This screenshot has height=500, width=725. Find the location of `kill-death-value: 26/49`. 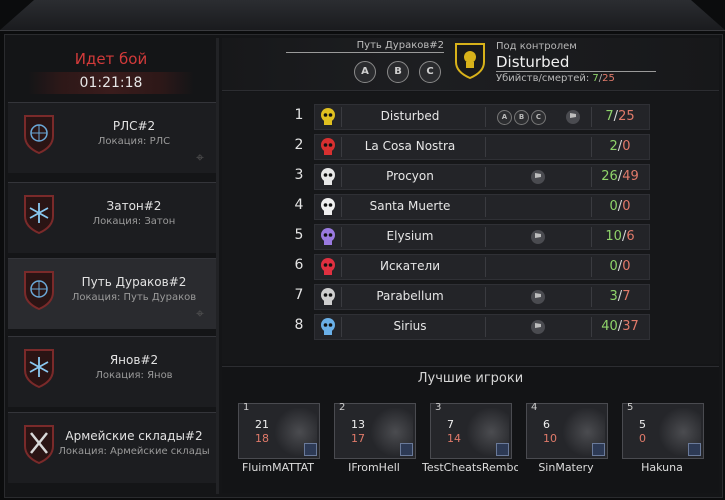

kill-death-value: 26/49 is located at coordinates (620, 176).